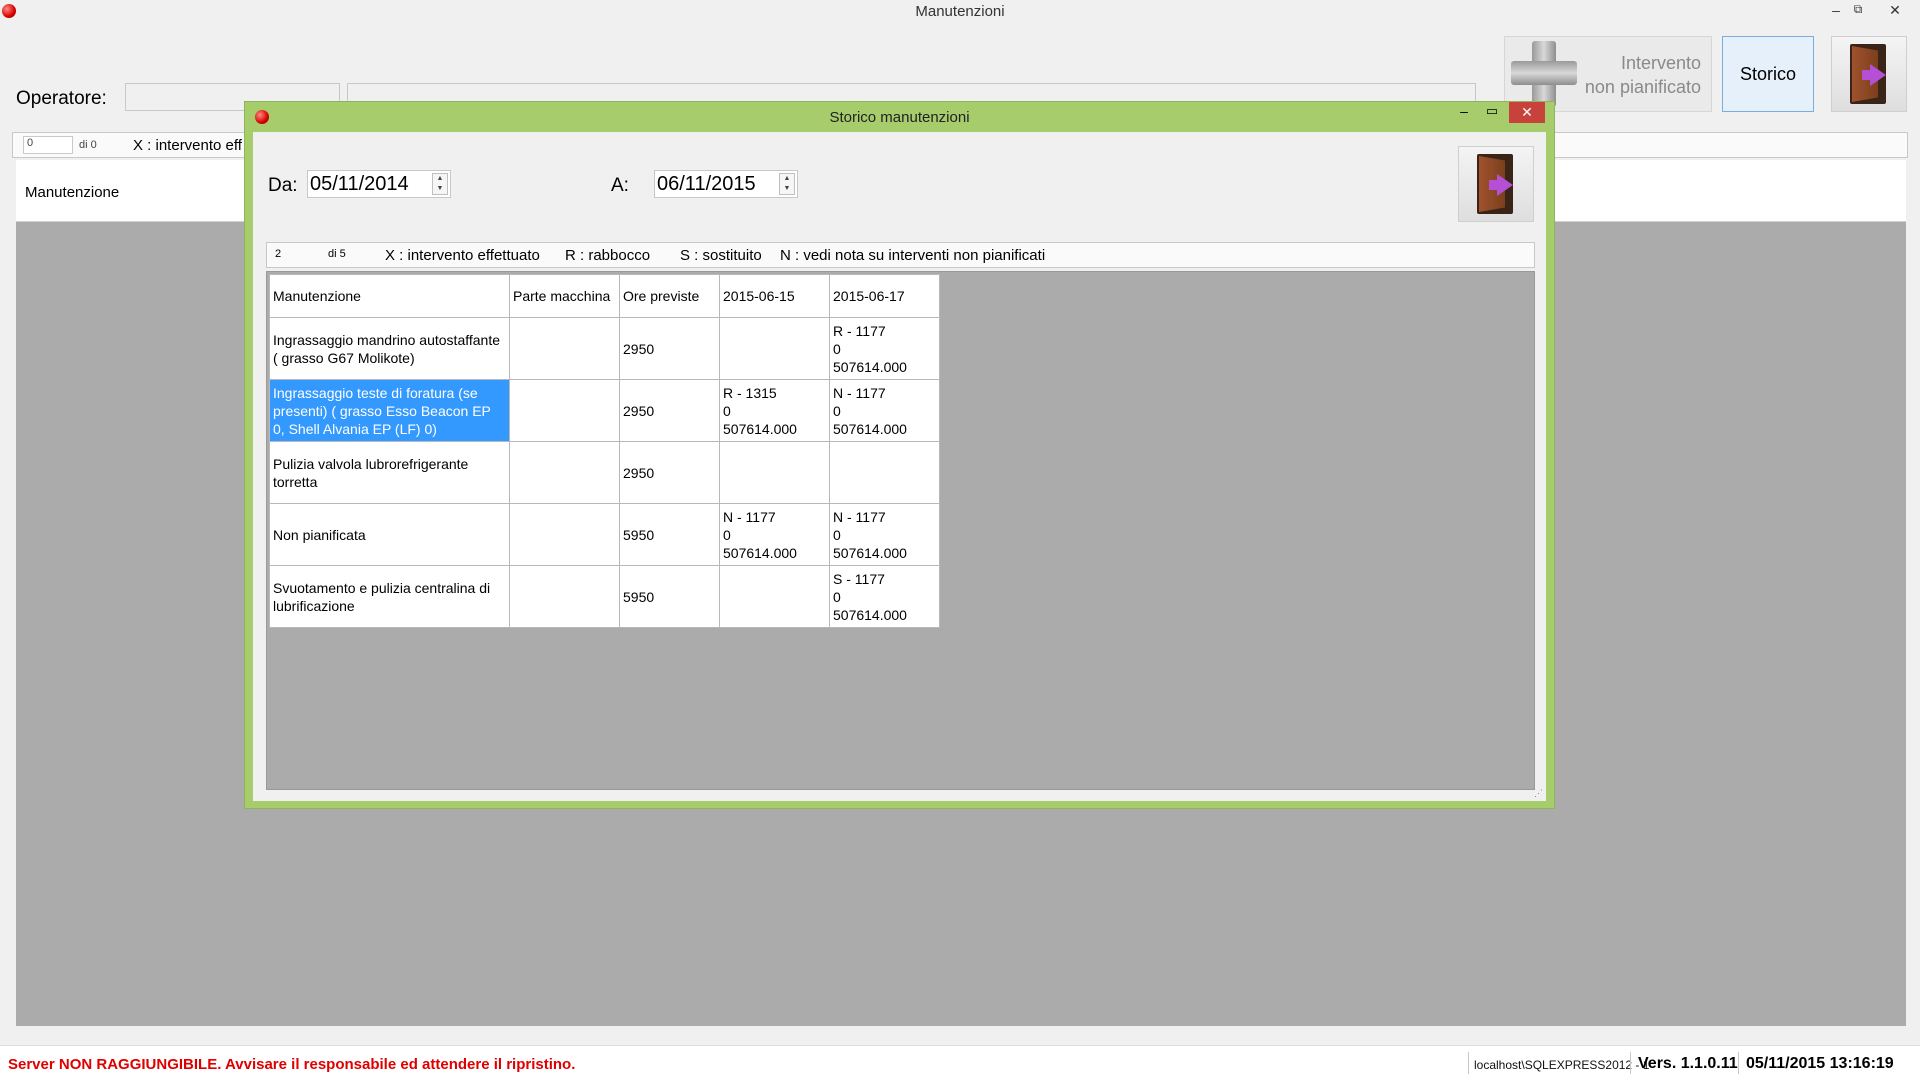 The height and width of the screenshot is (1080, 1920). Describe the element at coordinates (1768, 74) in the screenshot. I see `history-button: Storico` at that location.